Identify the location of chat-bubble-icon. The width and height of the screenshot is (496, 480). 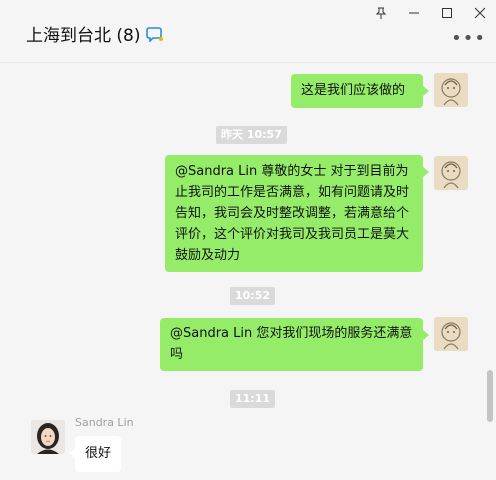
(155, 34).